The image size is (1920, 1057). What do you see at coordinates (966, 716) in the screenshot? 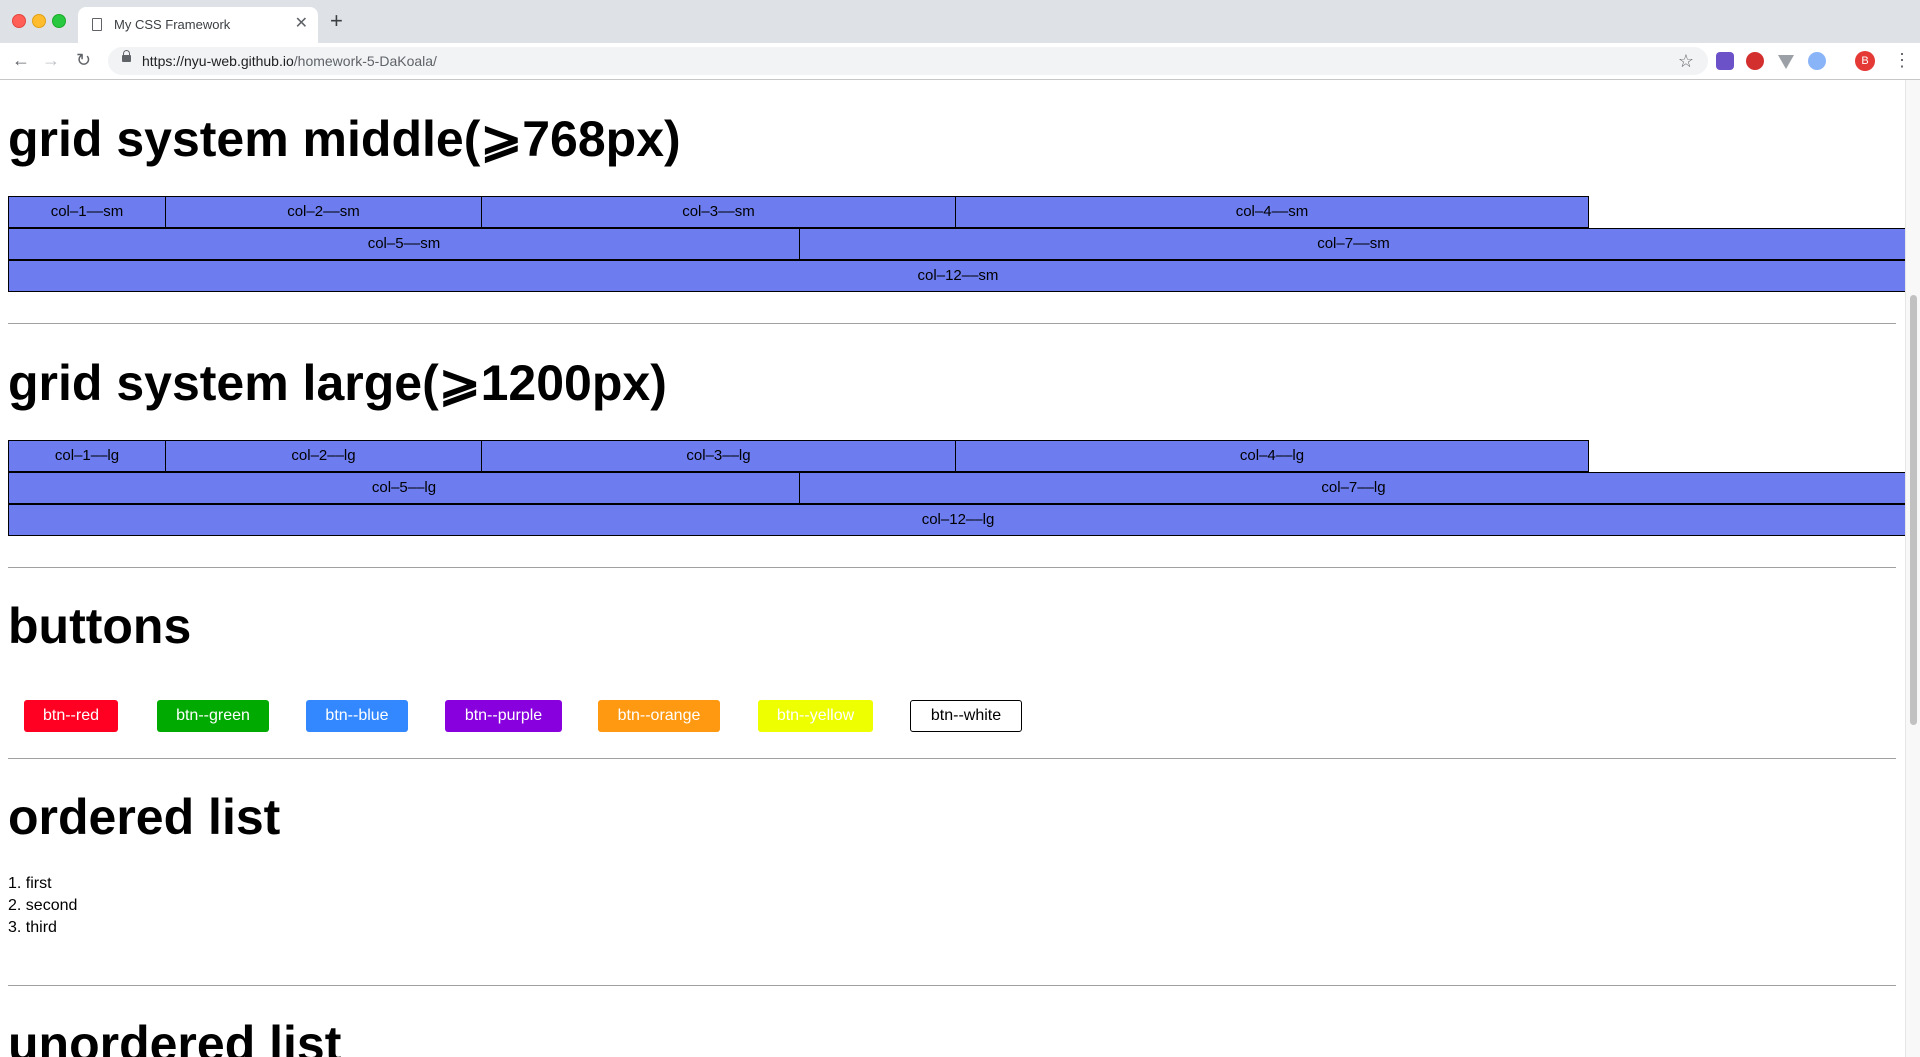
I see `btn-white: btn--white` at bounding box center [966, 716].